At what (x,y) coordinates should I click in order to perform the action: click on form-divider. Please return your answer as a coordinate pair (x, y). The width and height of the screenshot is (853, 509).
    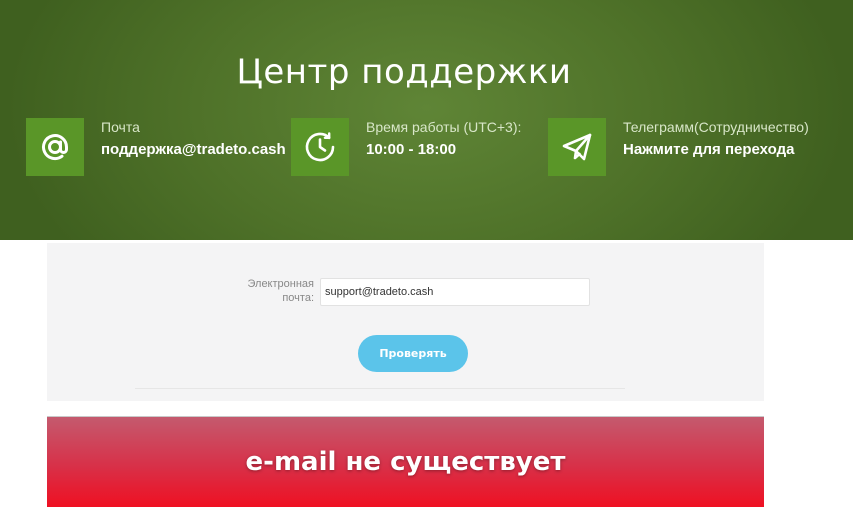
    Looking at the image, I should click on (380, 388).